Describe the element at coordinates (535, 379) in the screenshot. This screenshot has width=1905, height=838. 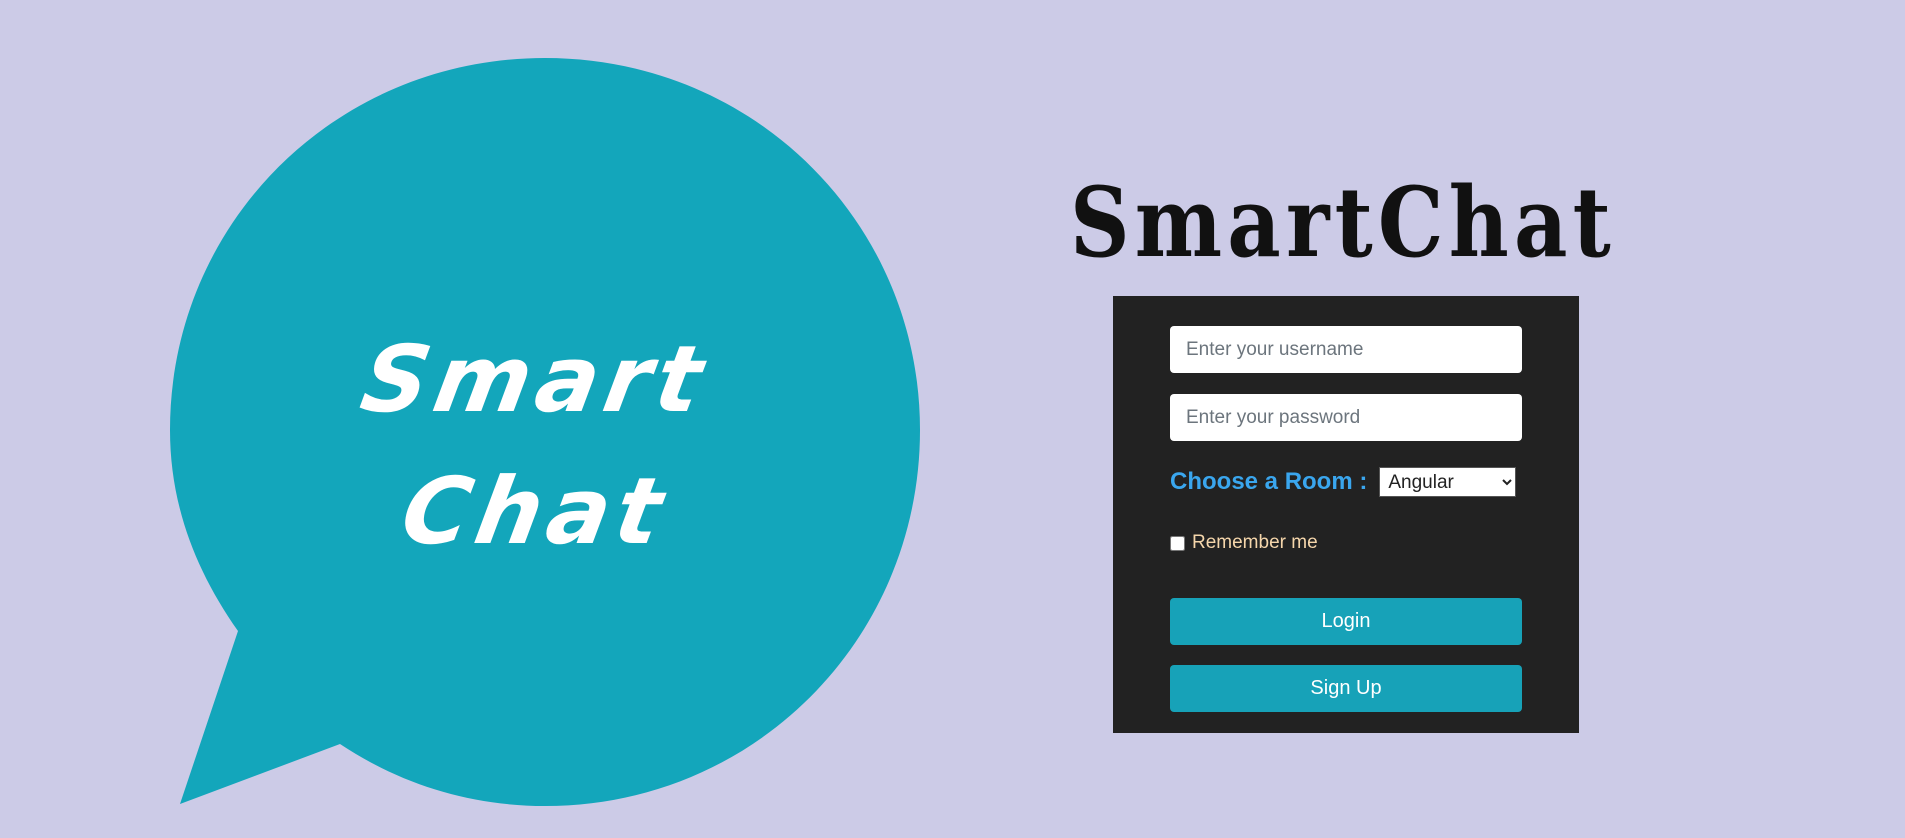
I see `logo-word-smart: Smart` at that location.